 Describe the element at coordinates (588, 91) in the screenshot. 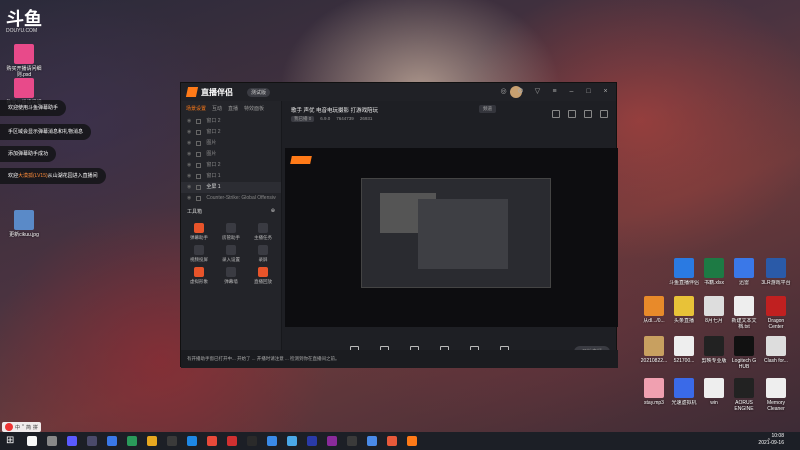

I see `maximize-icon: □` at that location.